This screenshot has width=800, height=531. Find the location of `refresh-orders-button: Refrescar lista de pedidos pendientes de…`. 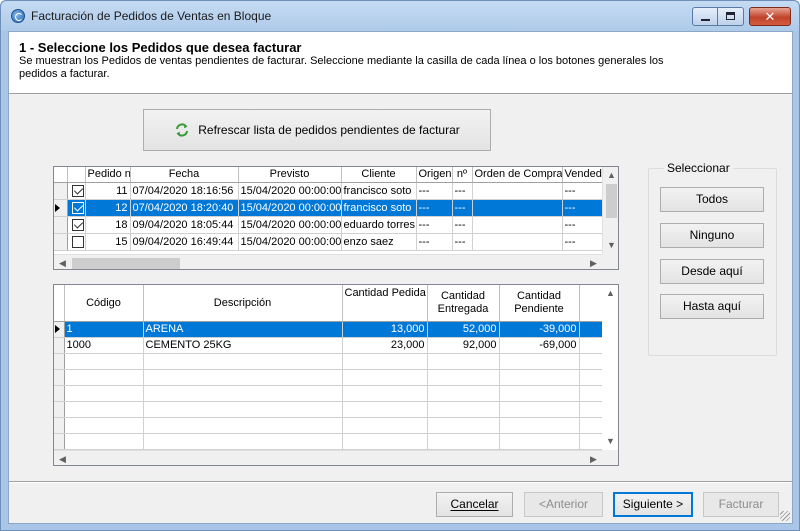

refresh-orders-button: Refrescar lista de pedidos pendientes de… is located at coordinates (317, 130).